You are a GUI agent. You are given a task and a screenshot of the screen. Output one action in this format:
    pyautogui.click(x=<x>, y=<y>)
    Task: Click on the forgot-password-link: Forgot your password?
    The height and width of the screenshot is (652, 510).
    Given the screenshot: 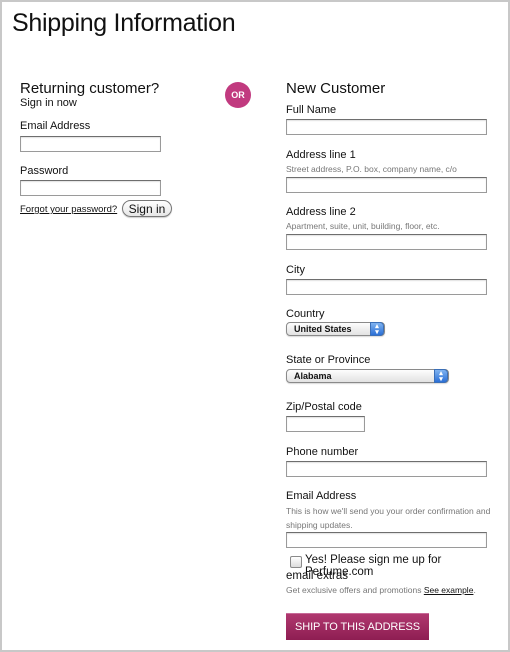 What is the action you would take?
    pyautogui.click(x=68, y=209)
    